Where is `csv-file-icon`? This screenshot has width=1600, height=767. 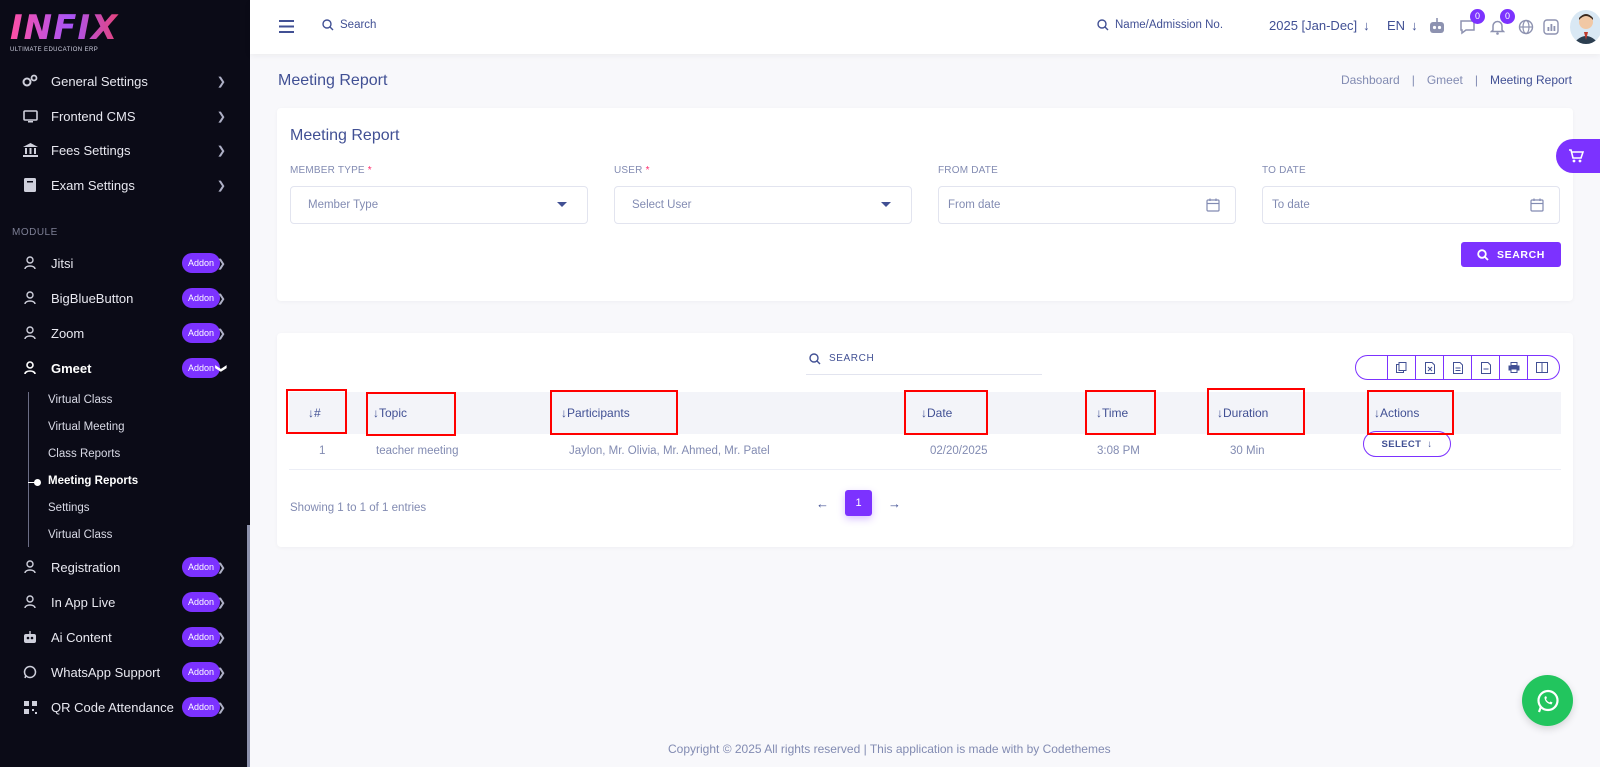 csv-file-icon is located at coordinates (1457, 367).